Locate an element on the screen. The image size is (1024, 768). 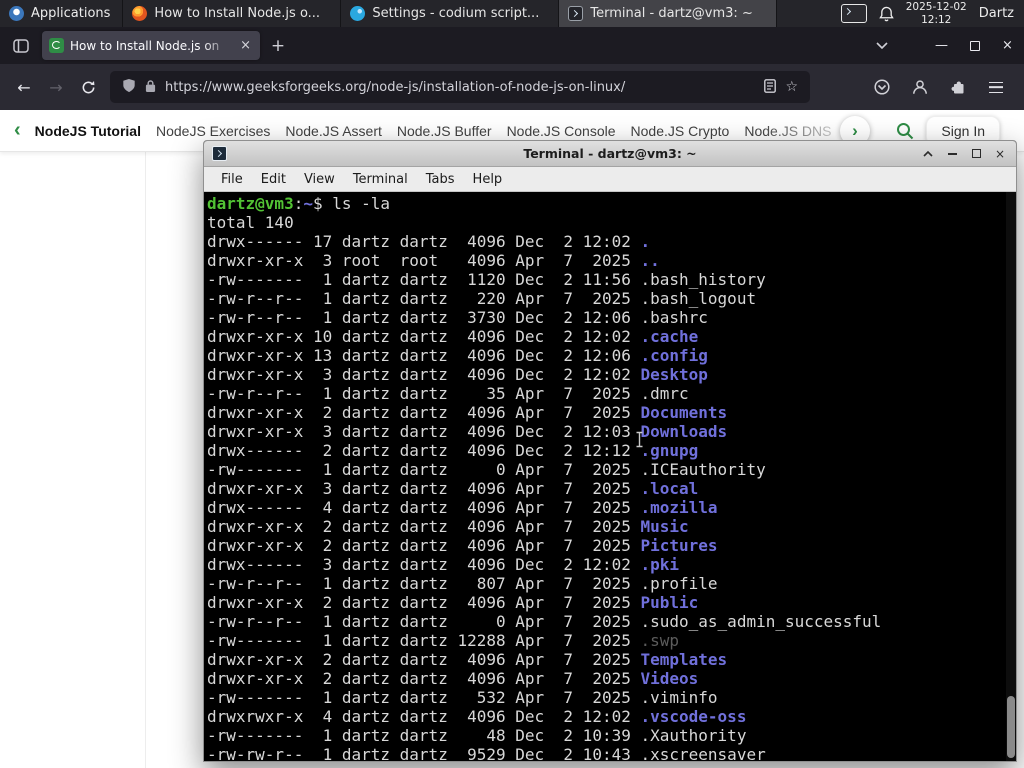
tracking-shield-icon is located at coordinates (129, 87).